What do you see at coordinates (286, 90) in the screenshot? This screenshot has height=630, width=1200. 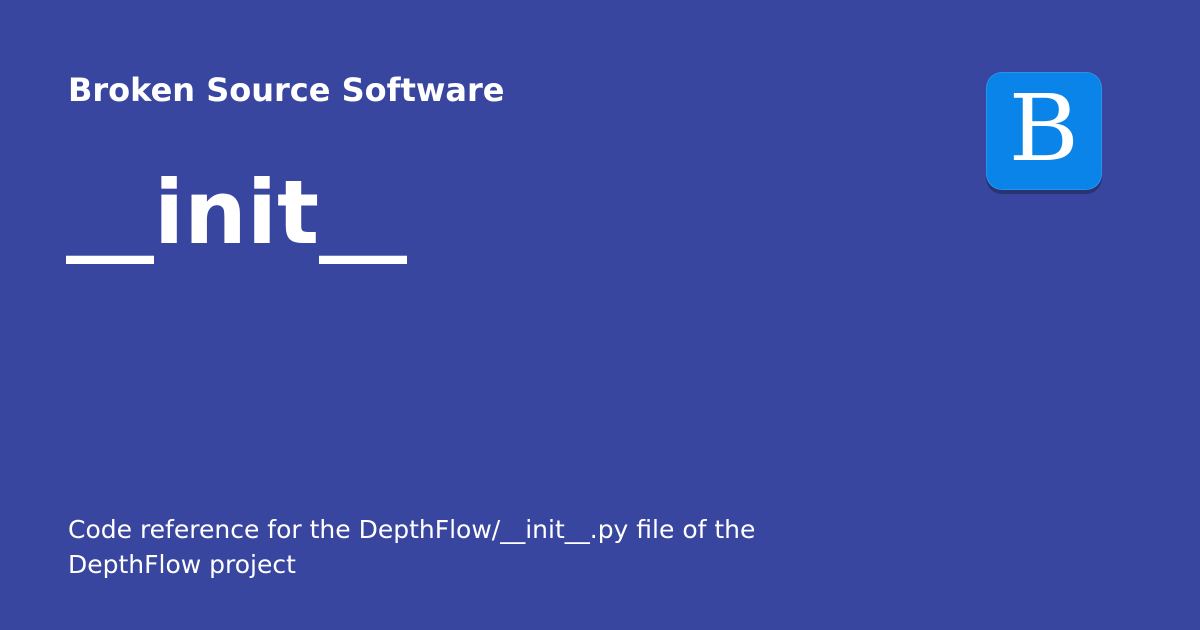 I see `site-name: Broken Source Software` at bounding box center [286, 90].